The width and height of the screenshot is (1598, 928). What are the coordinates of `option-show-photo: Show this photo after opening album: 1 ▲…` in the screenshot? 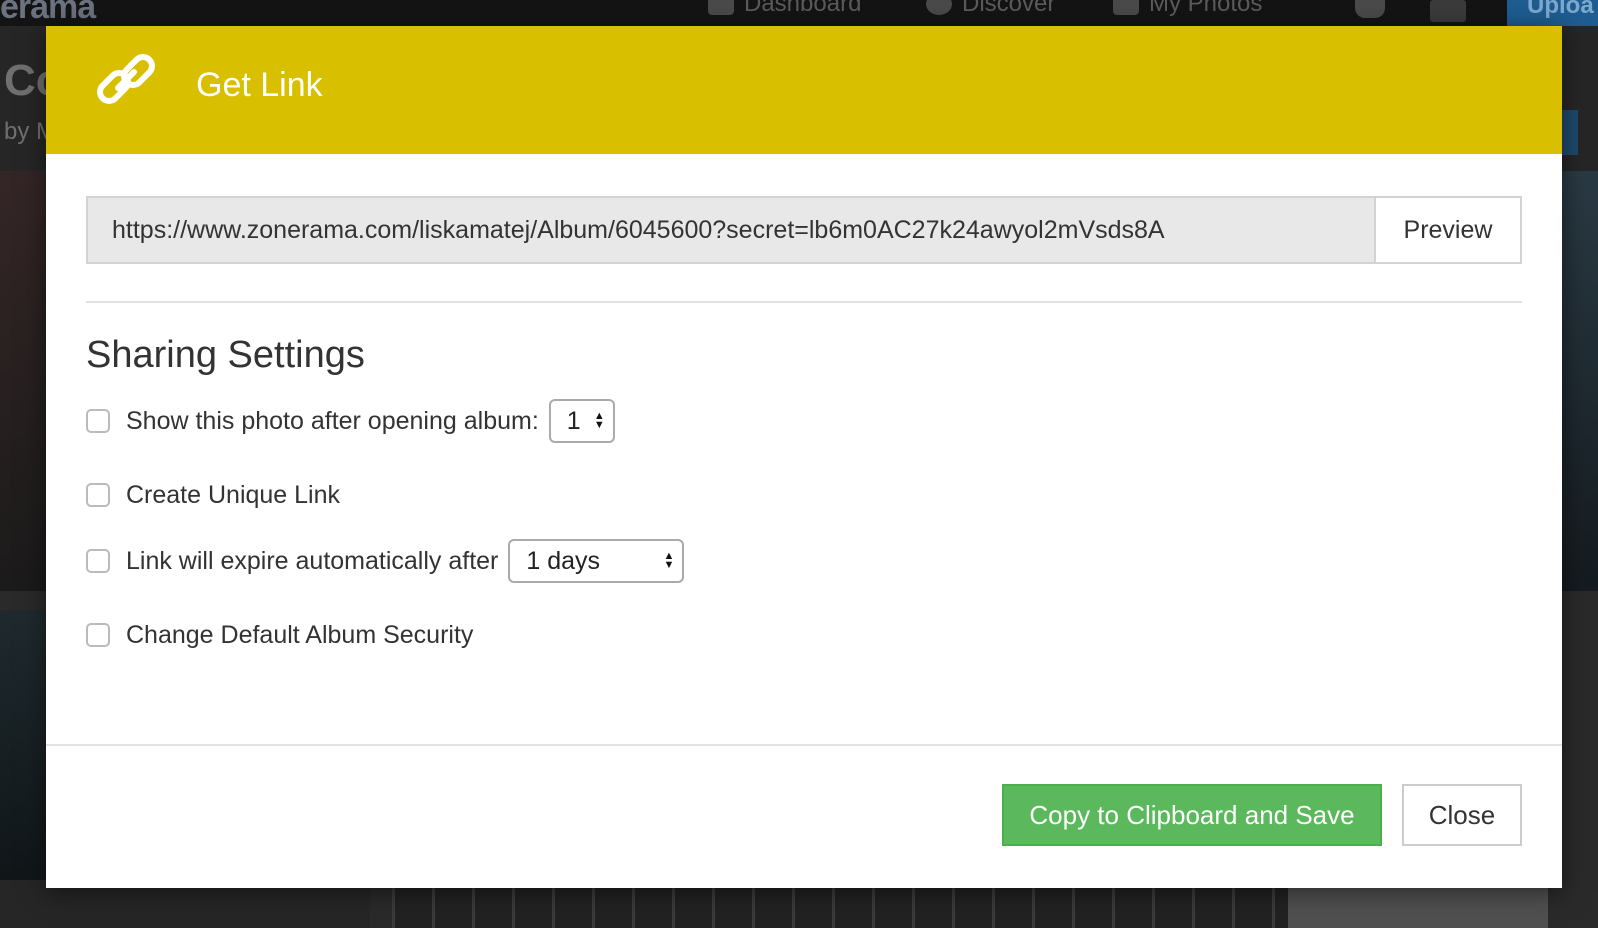 It's located at (350, 421).